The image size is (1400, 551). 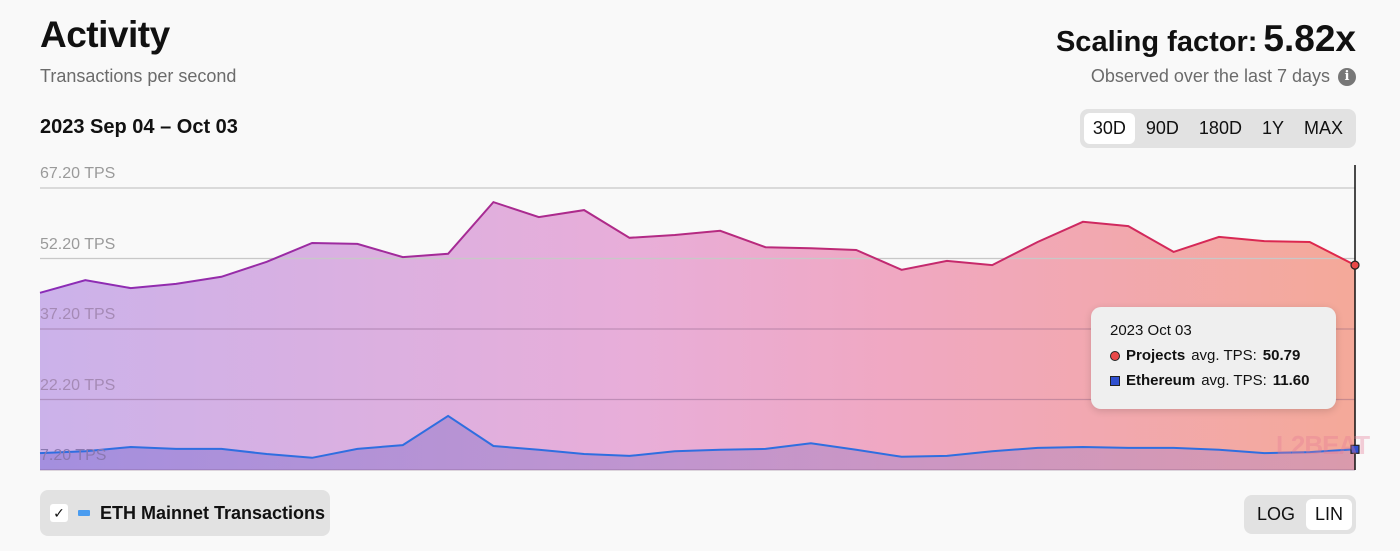 I want to click on projects-dot-icon, so click(x=1115, y=355).